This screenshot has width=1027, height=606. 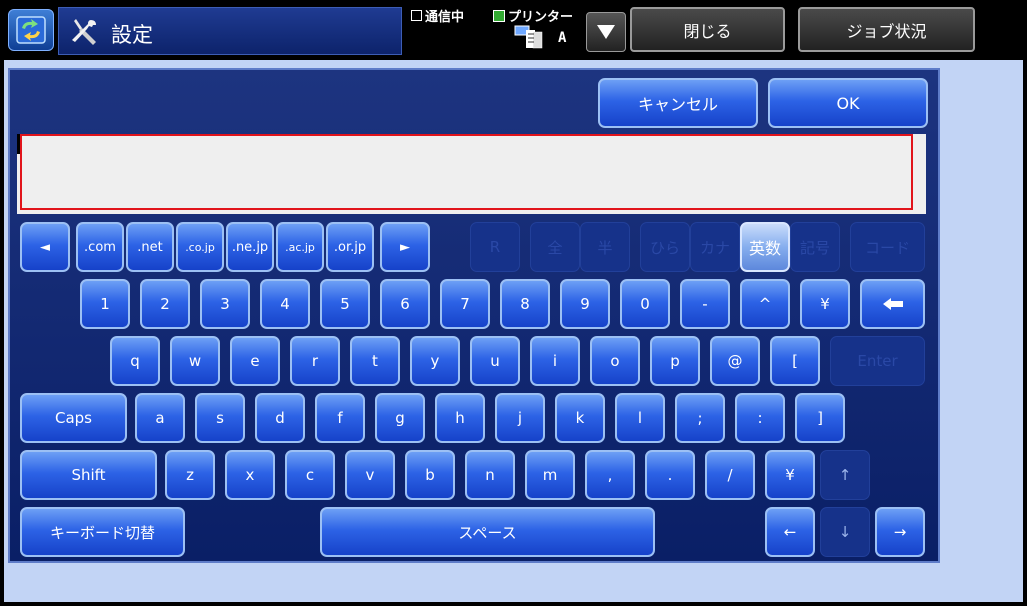 What do you see at coordinates (610, 475) in the screenshot?
I see `key-comma: ,` at bounding box center [610, 475].